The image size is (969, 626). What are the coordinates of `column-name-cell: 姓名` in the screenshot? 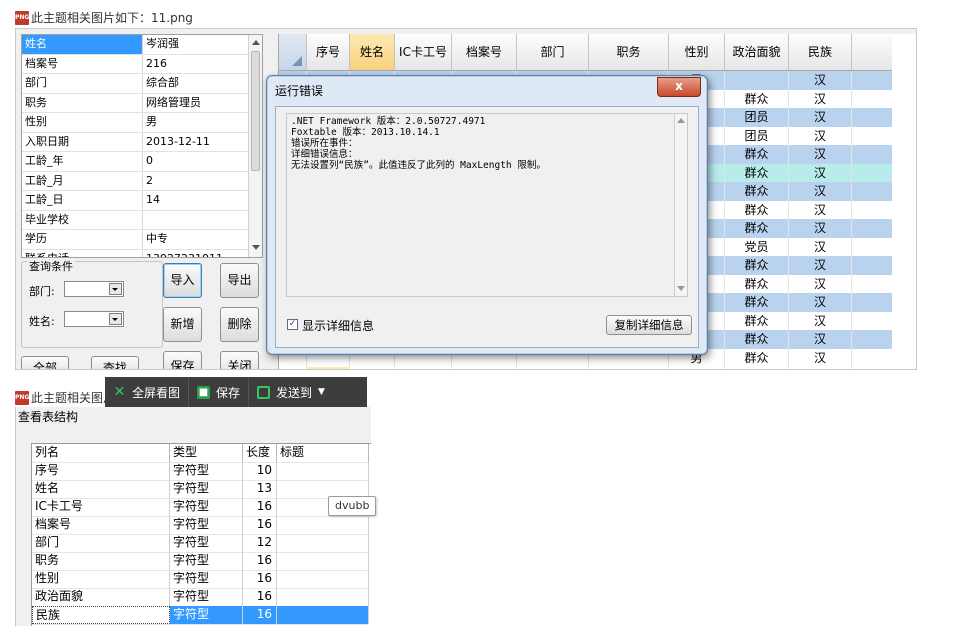 It's located at (101, 489).